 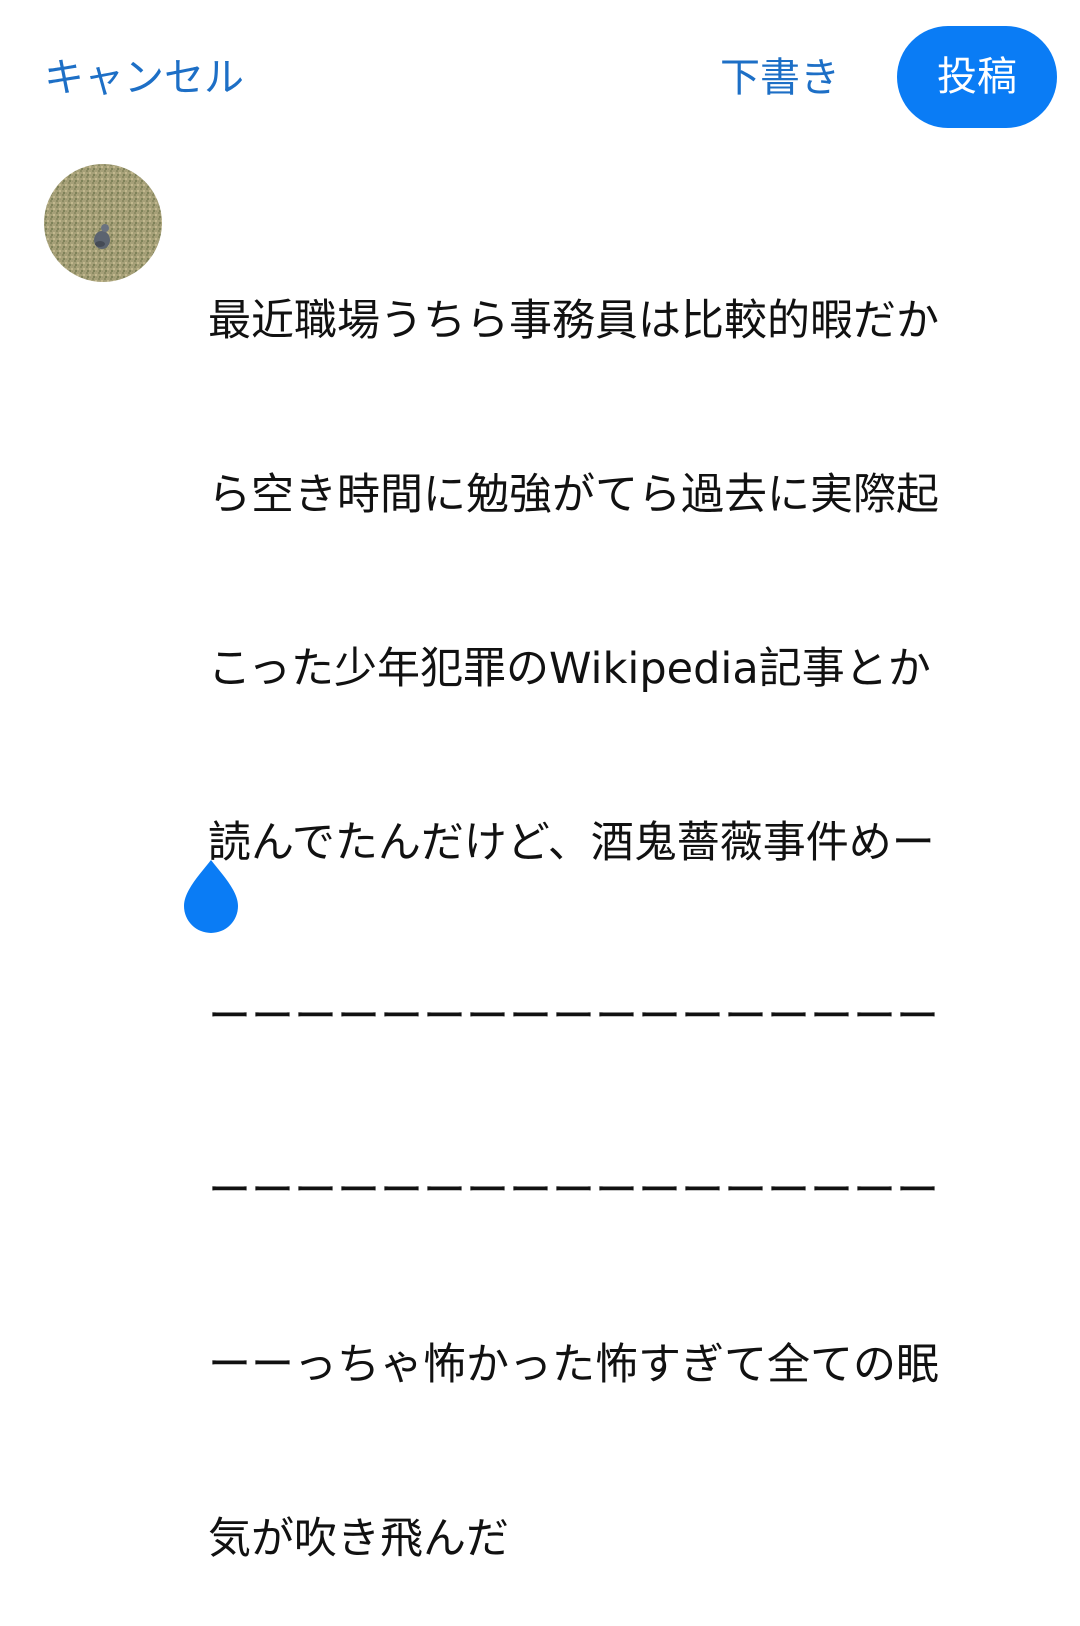 What do you see at coordinates (780, 78) in the screenshot?
I see `drafts-button: 下書き` at bounding box center [780, 78].